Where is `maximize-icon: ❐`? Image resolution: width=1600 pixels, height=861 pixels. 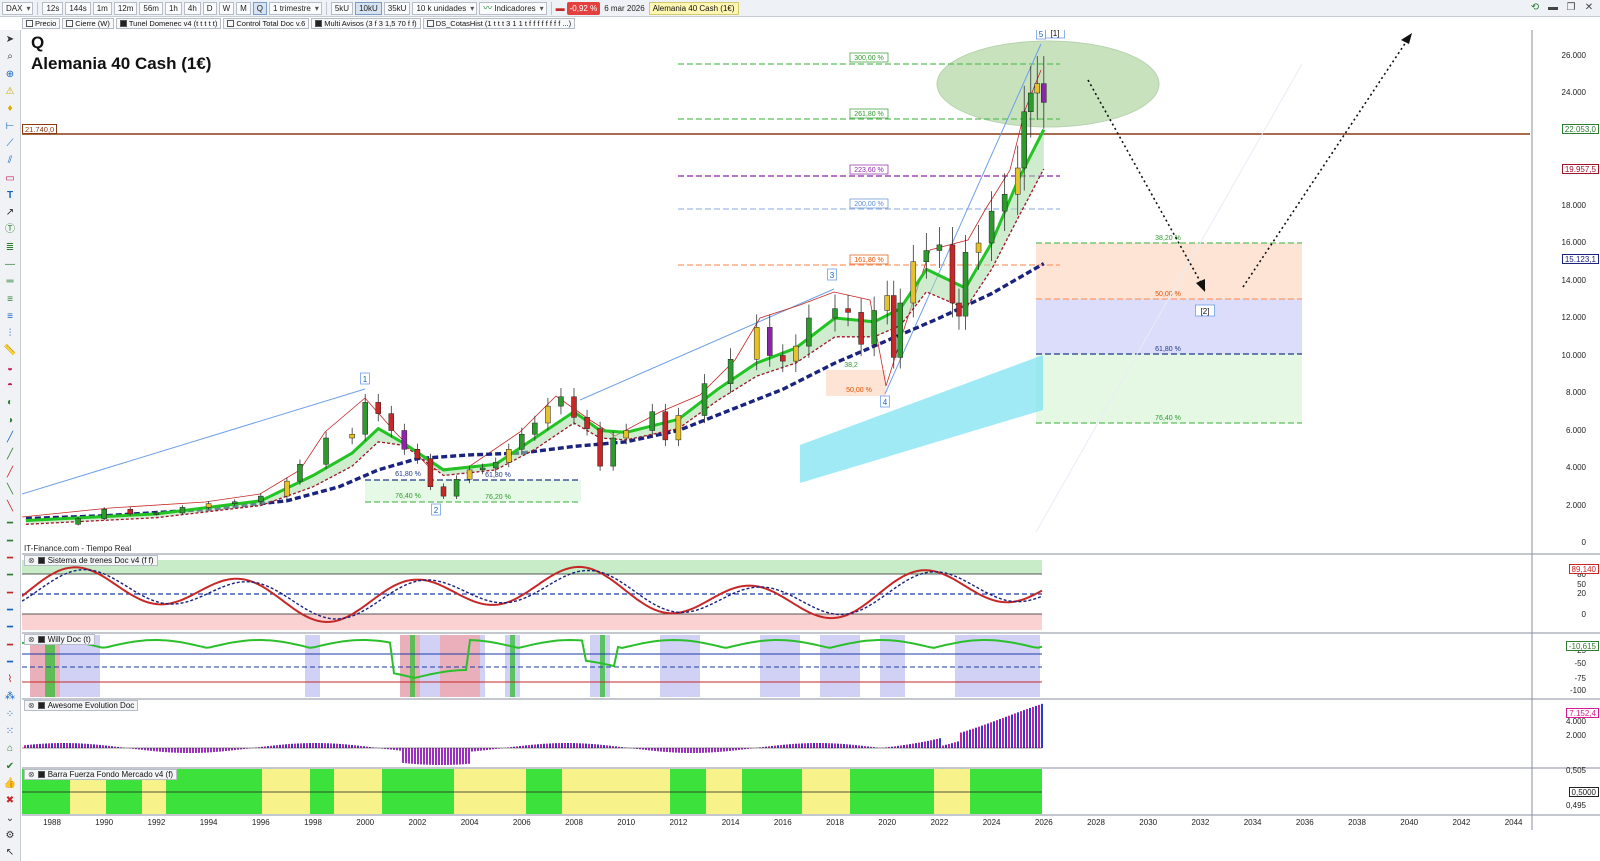
maximize-icon: ❐ is located at coordinates (1571, 8).